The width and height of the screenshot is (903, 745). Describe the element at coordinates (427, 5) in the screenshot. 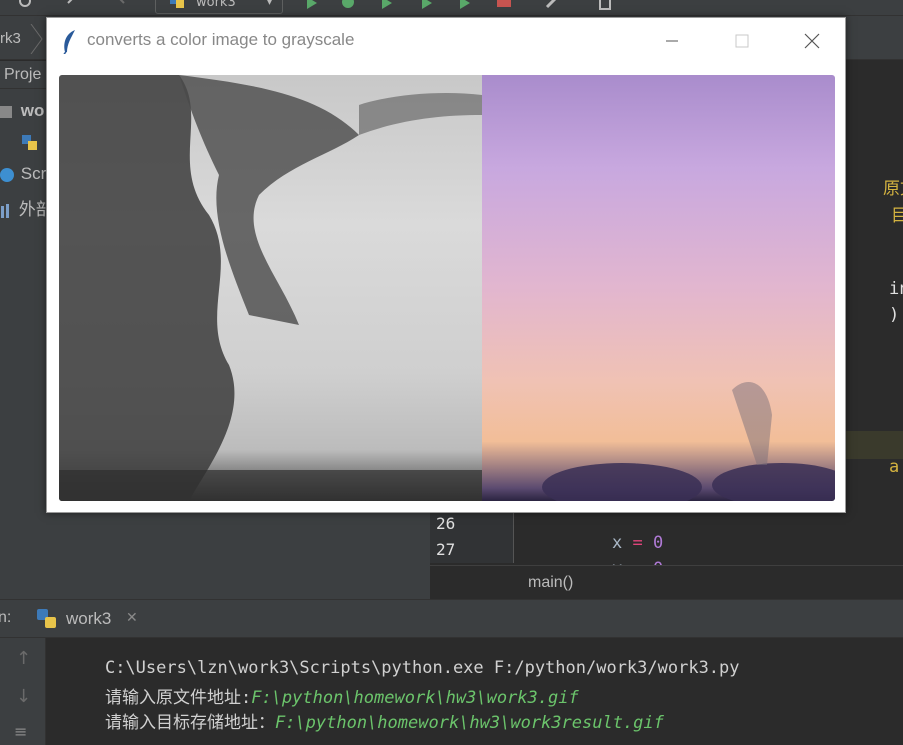

I see `profile-icon` at that location.